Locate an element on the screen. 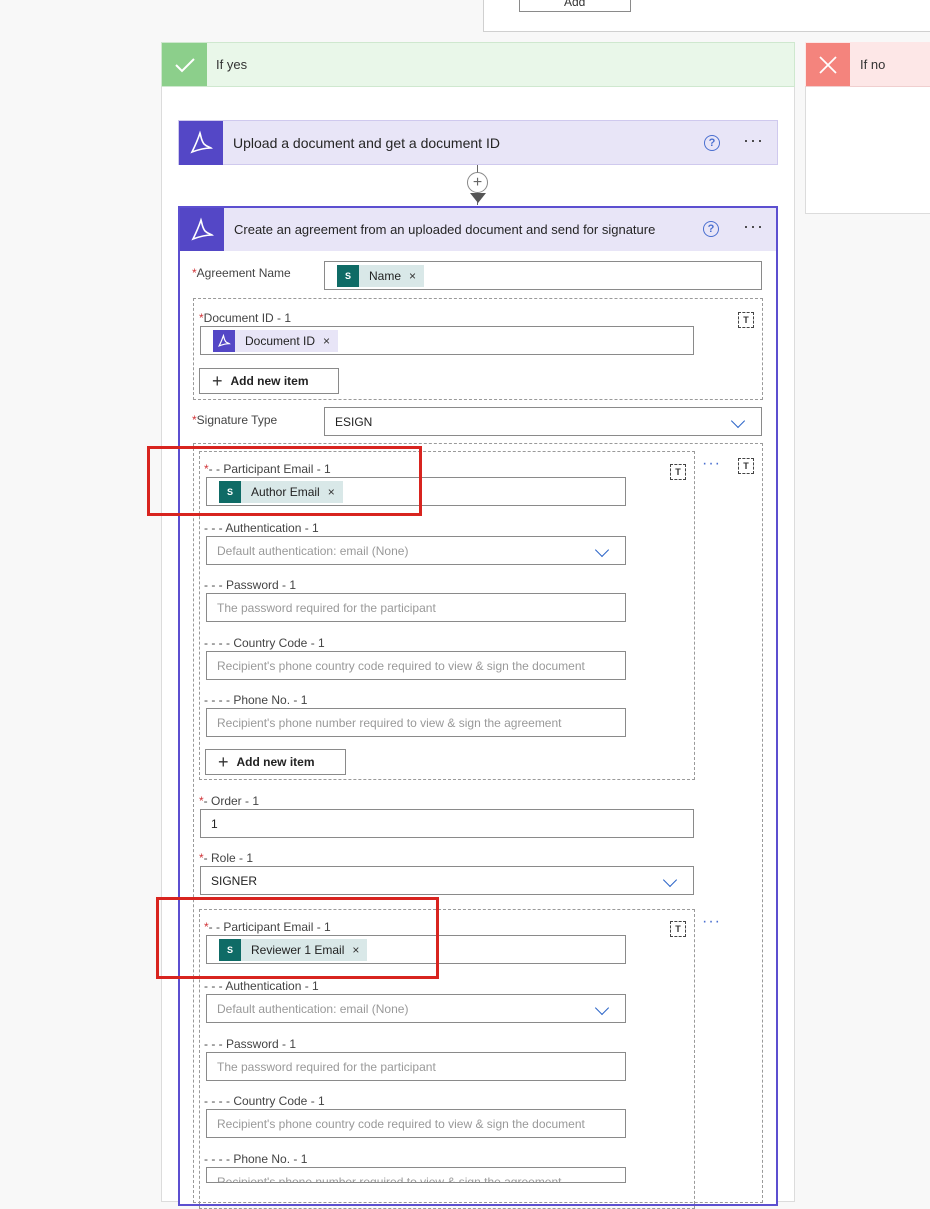 The height and width of the screenshot is (1209, 930). role-label-text: - Role - 1 is located at coordinates (228, 858).